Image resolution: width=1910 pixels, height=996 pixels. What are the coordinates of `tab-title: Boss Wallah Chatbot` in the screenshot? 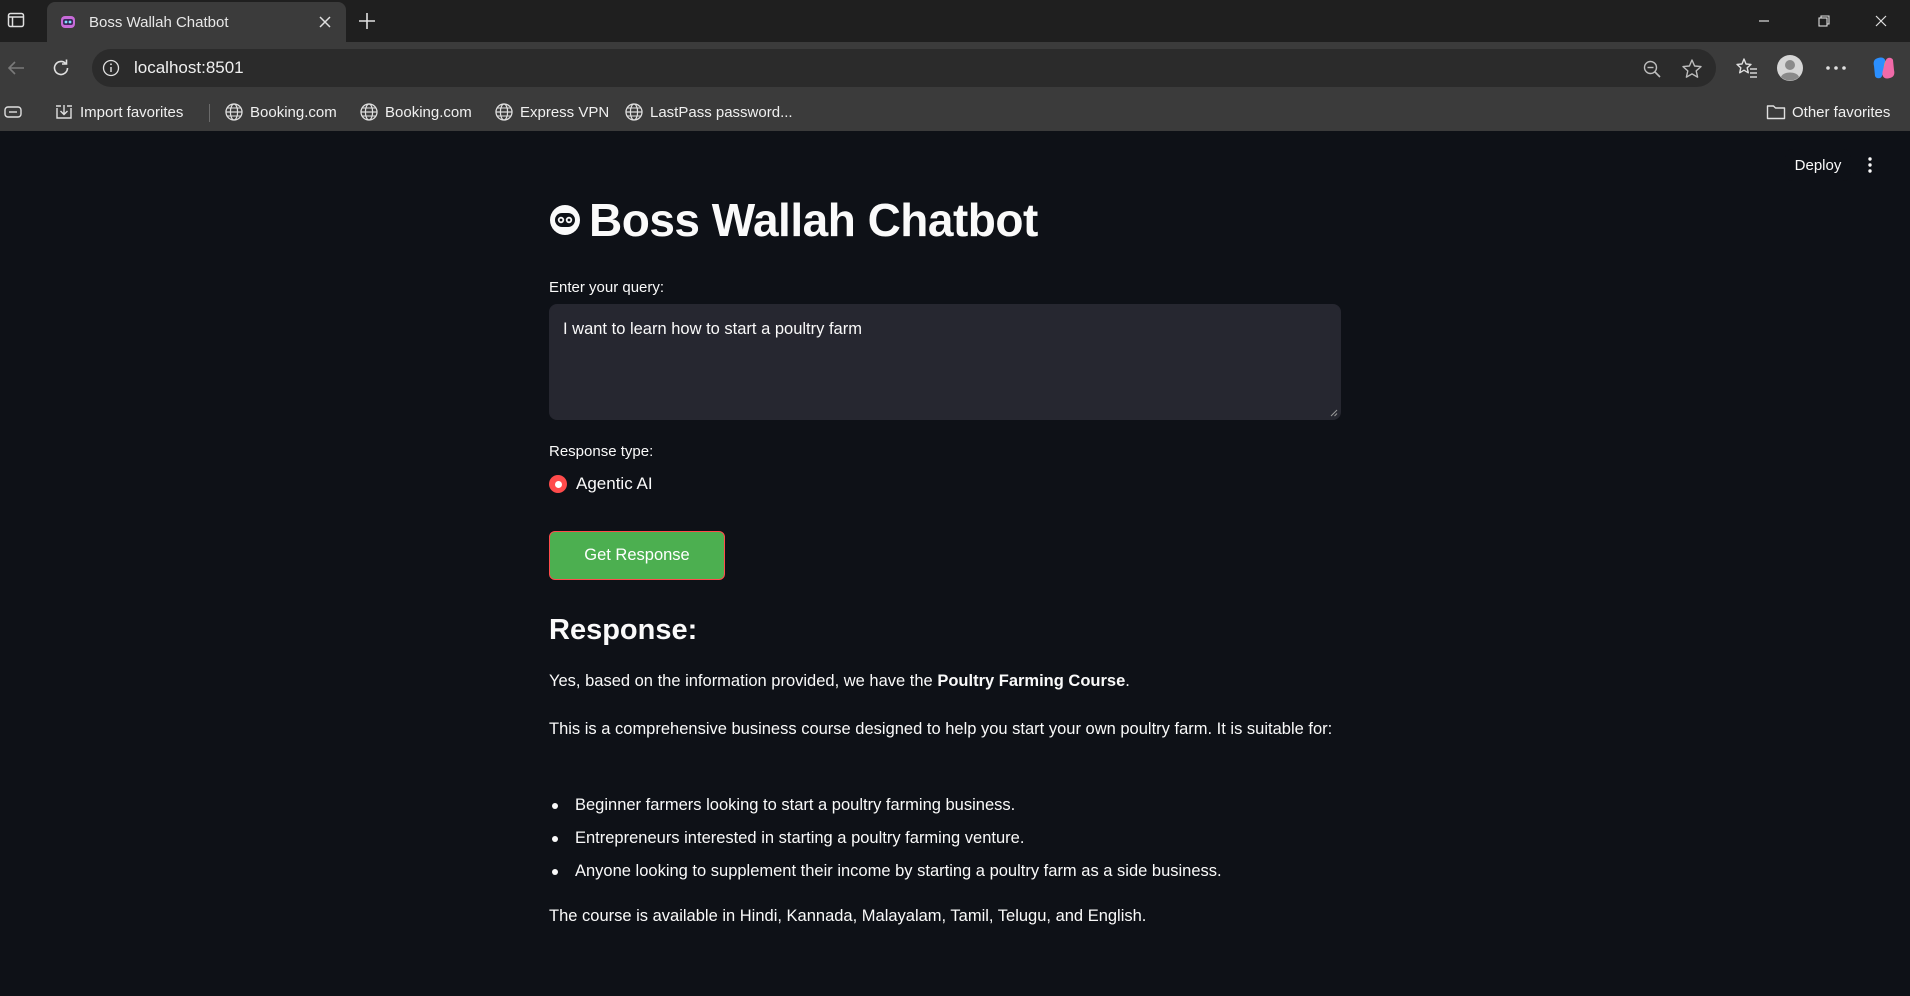 It's located at (159, 22).